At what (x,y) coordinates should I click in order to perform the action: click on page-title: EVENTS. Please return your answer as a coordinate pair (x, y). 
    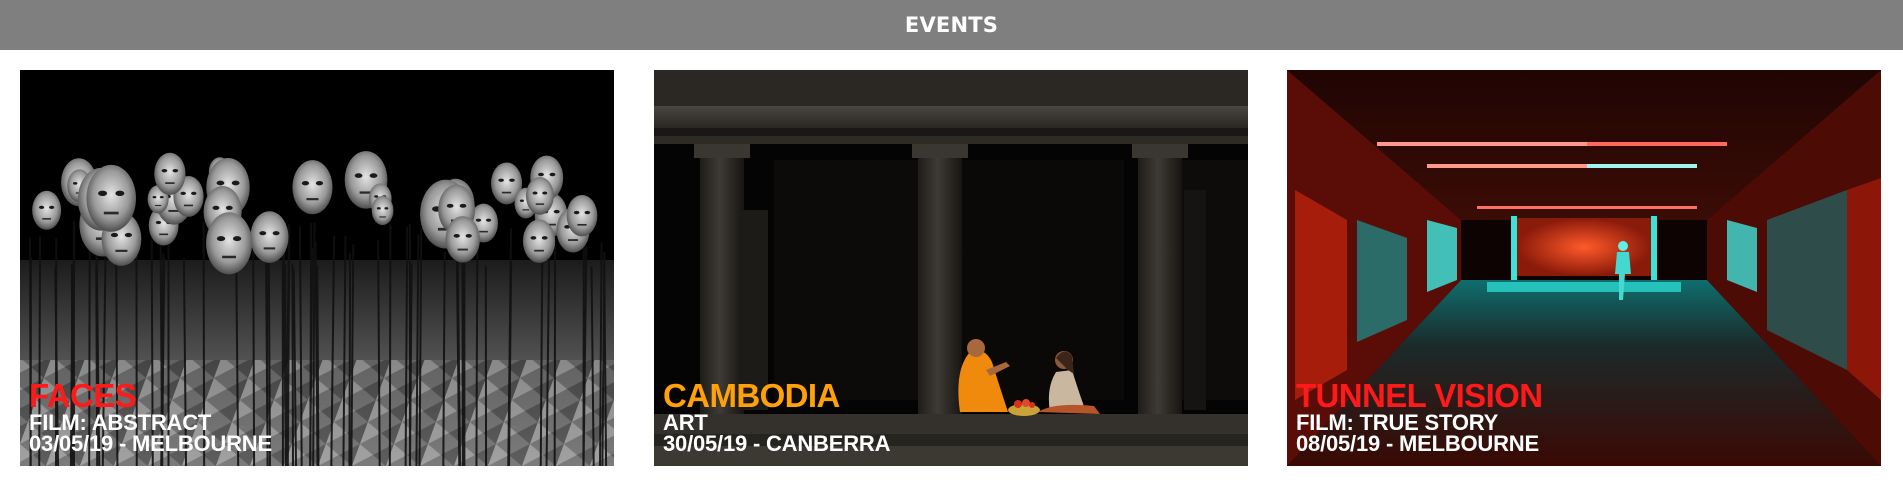
    Looking at the image, I should click on (951, 25).